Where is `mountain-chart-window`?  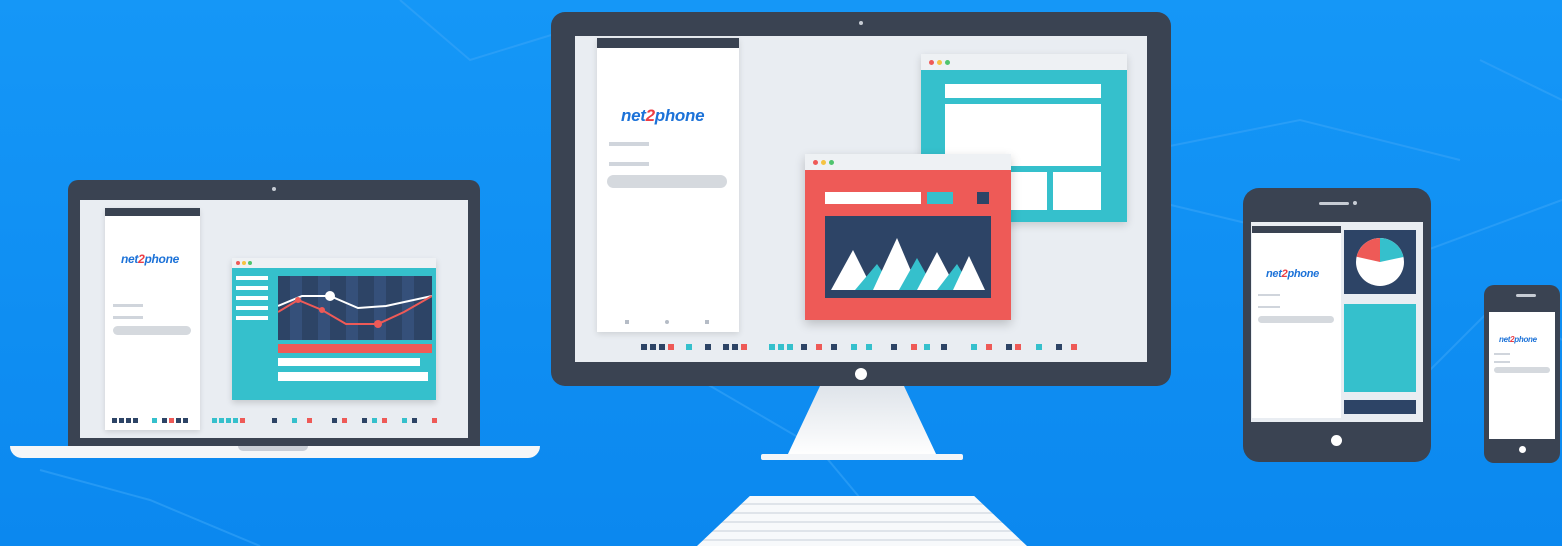 mountain-chart-window is located at coordinates (908, 237).